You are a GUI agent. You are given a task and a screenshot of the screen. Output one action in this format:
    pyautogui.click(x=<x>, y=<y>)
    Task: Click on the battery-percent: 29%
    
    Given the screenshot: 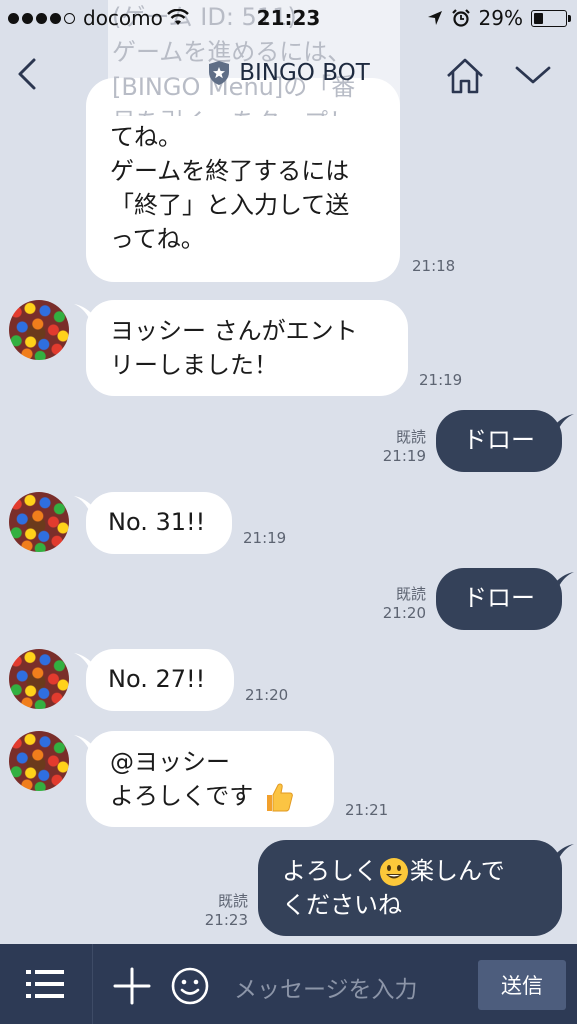 What is the action you would take?
    pyautogui.click(x=500, y=18)
    